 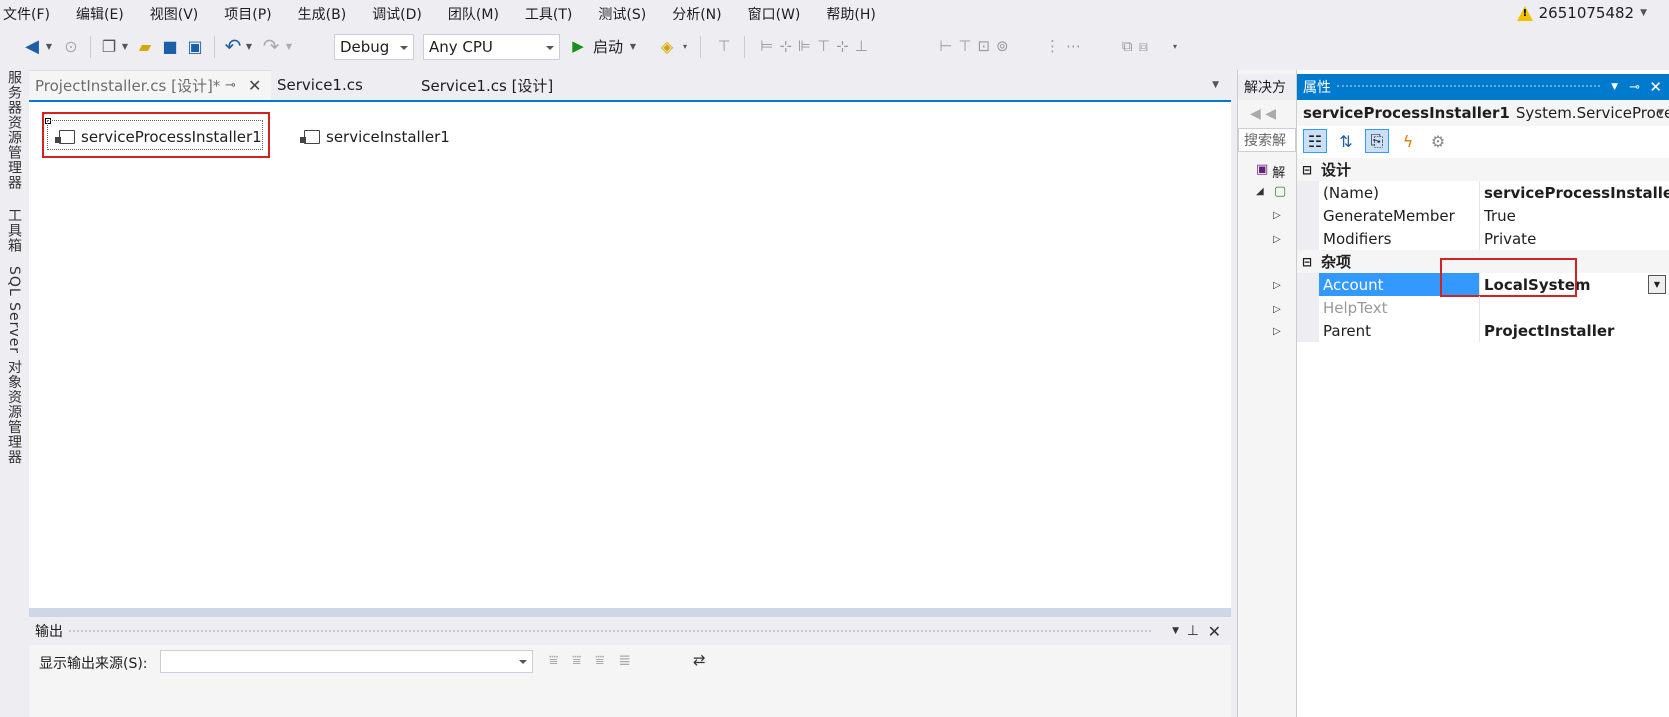 What do you see at coordinates (850, 14) in the screenshot?
I see `menu-help: 帮助(H)` at bounding box center [850, 14].